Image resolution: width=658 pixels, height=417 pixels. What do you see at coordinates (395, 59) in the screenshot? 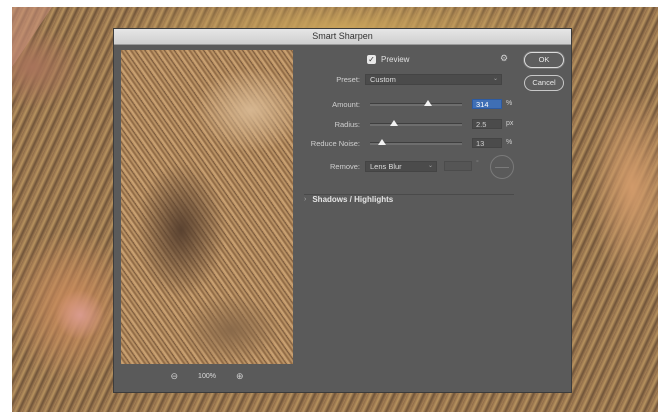
I see `preview-label: Preview` at bounding box center [395, 59].